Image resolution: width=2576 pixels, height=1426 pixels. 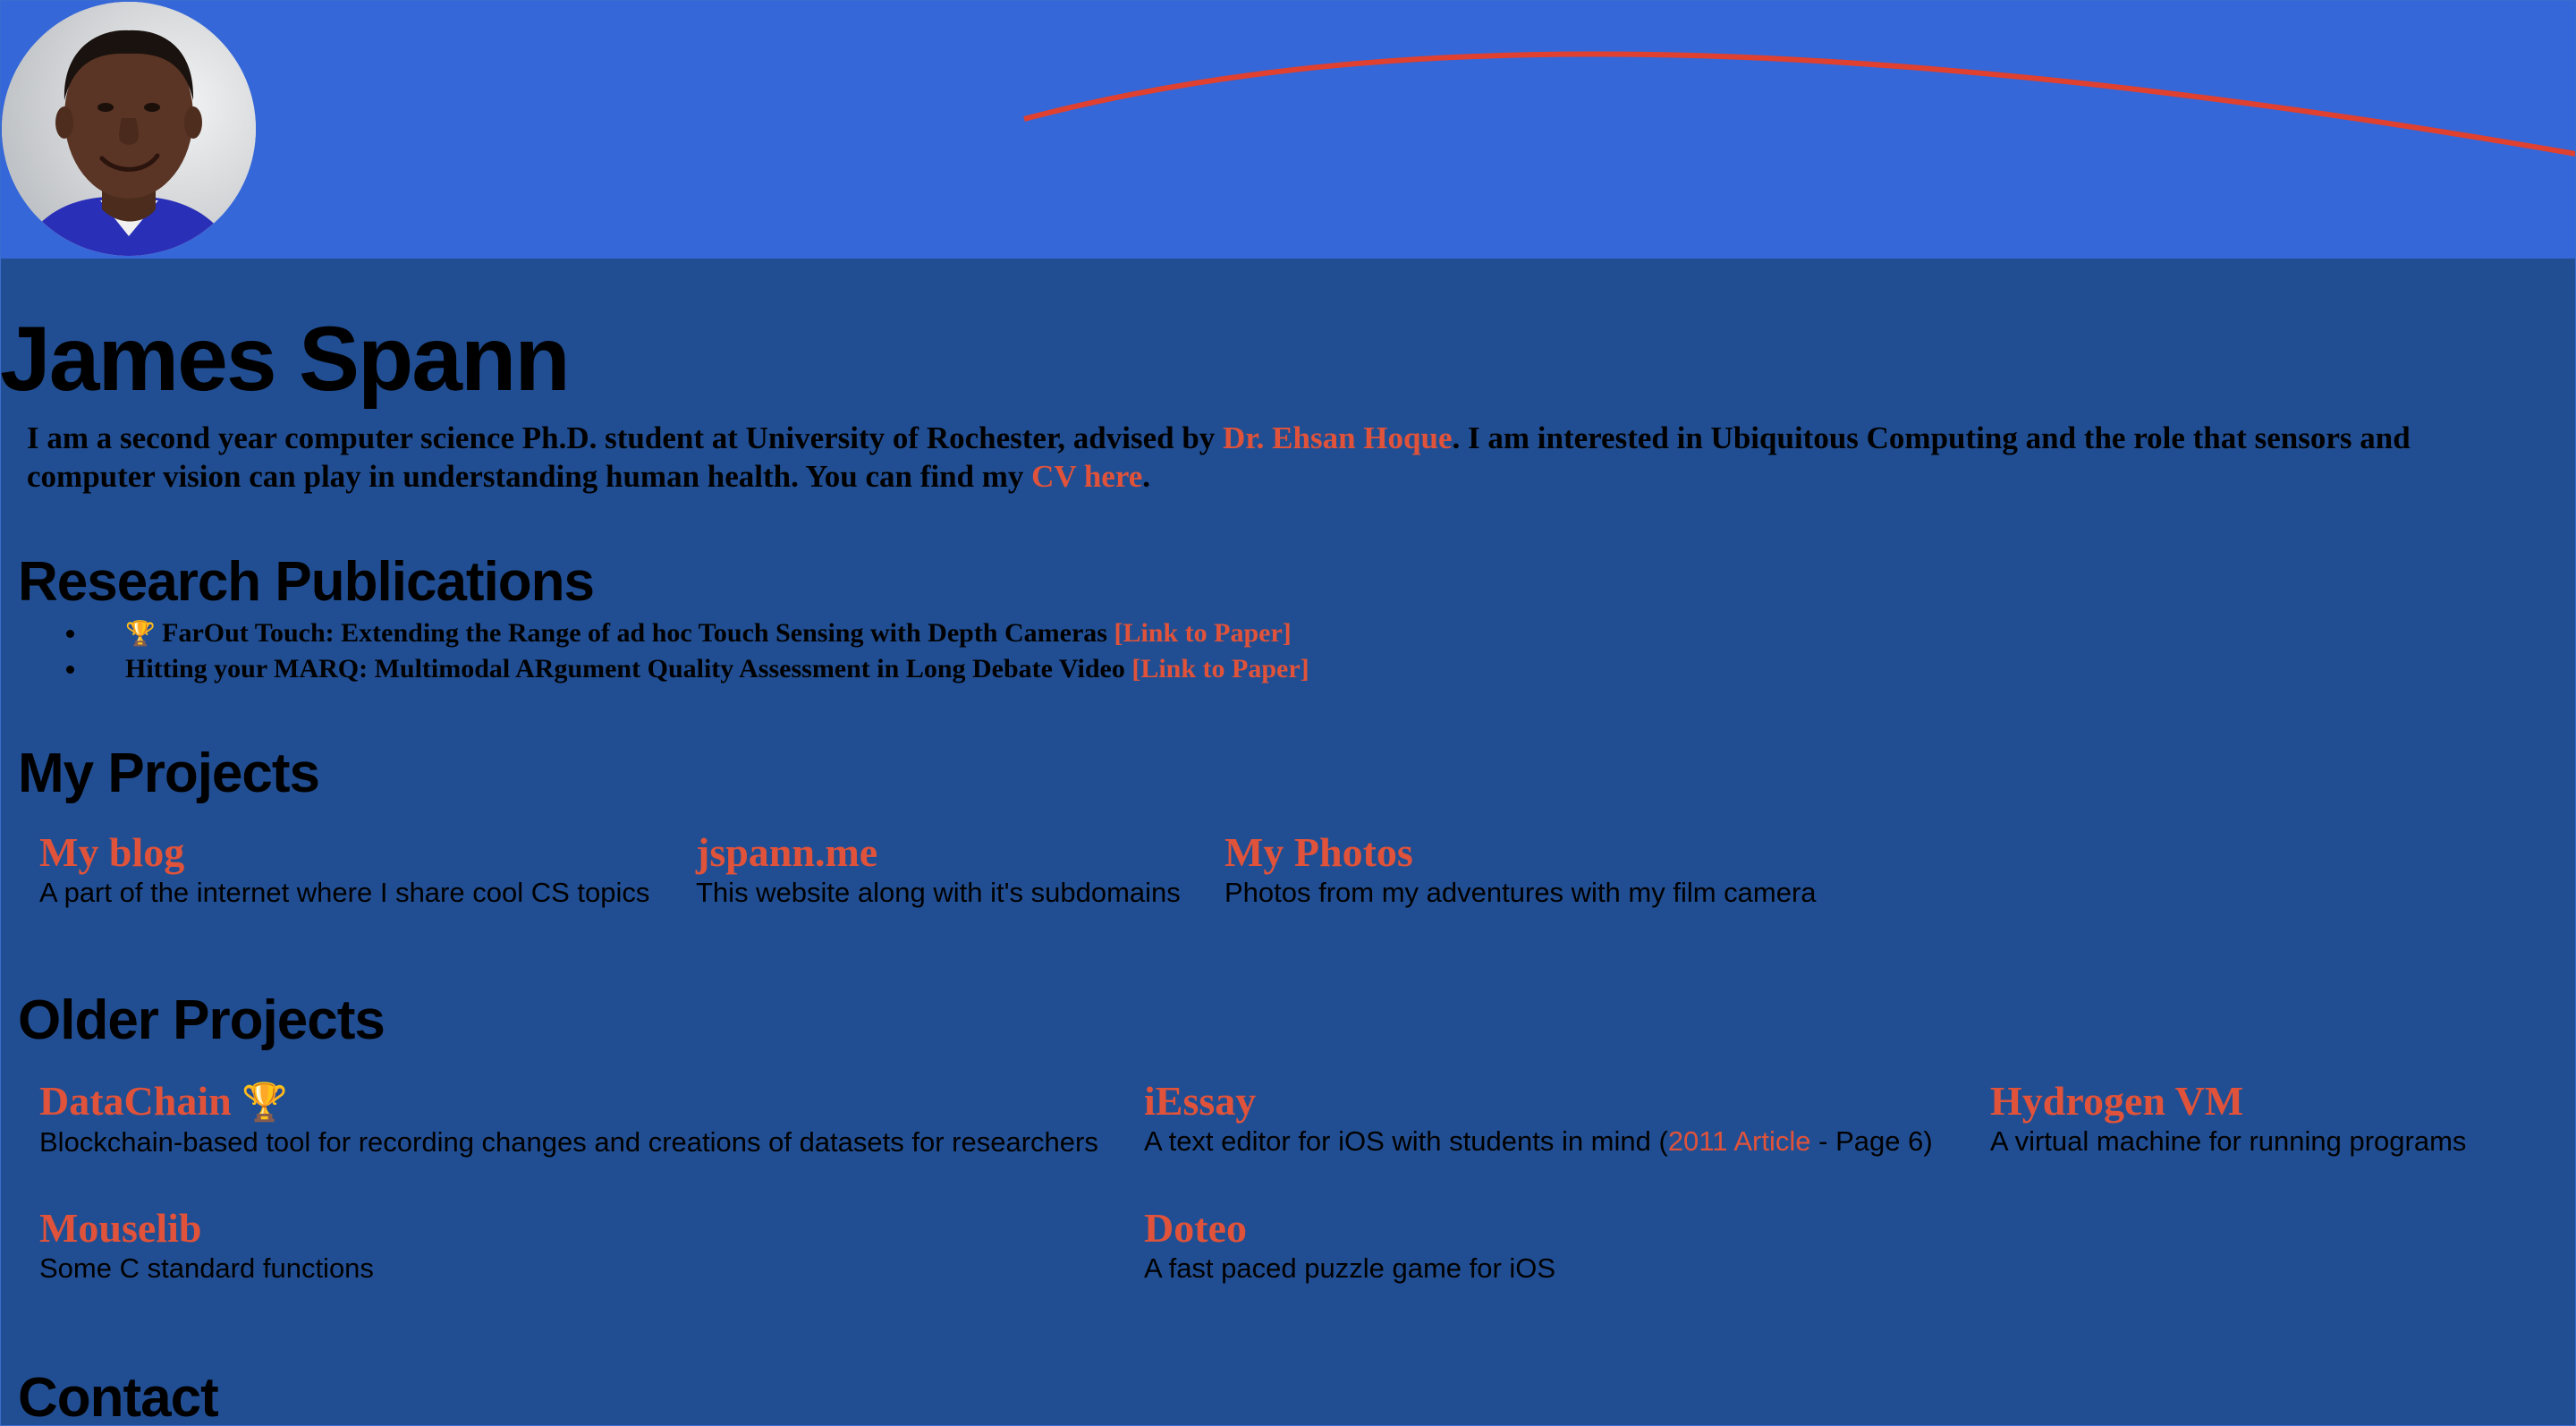 I want to click on project-title-row: DataChain 🏆, so click(x=568, y=1102).